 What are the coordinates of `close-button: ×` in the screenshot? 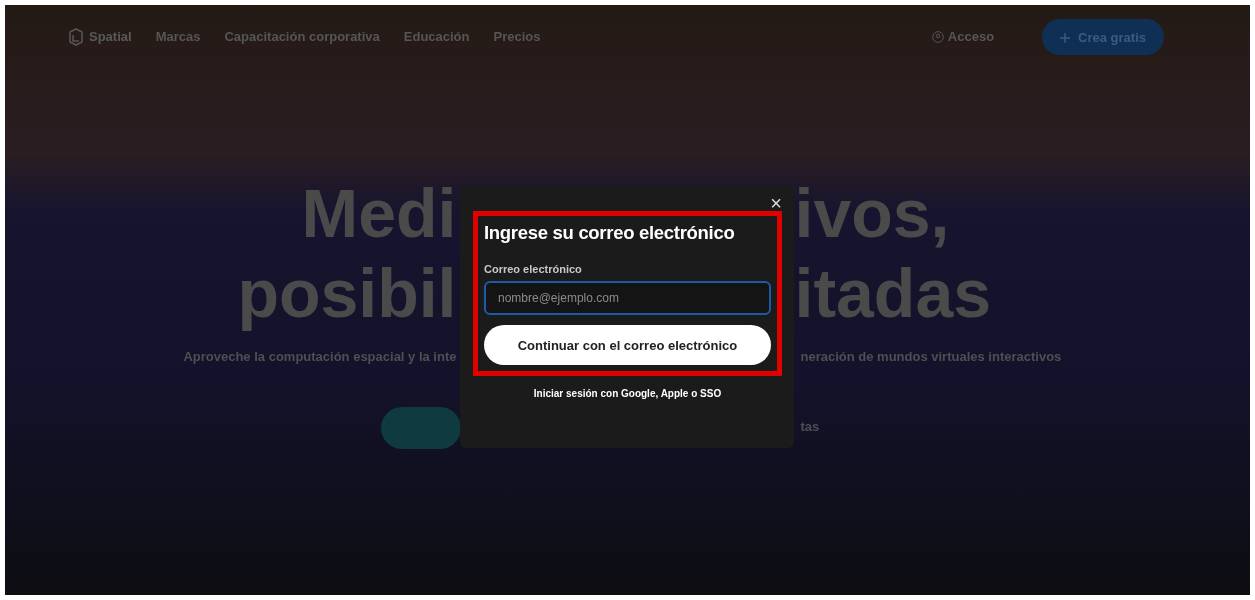 It's located at (776, 203).